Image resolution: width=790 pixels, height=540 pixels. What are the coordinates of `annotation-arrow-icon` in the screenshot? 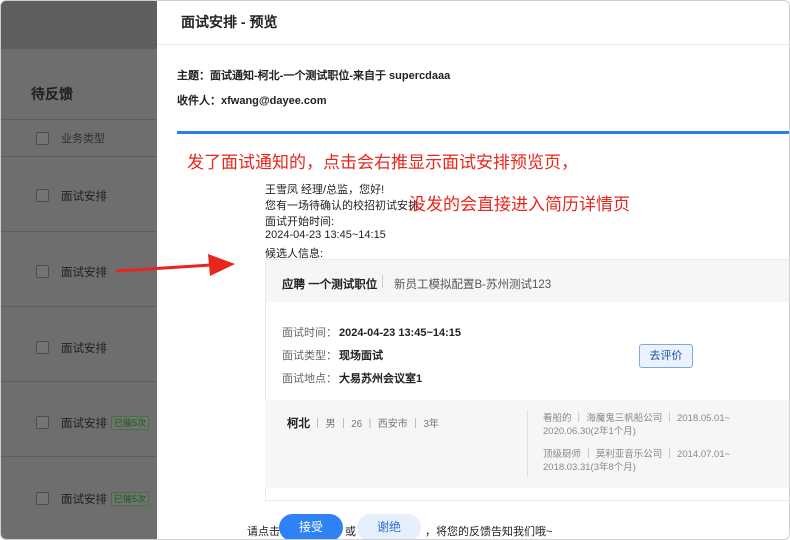 It's located at (175, 265).